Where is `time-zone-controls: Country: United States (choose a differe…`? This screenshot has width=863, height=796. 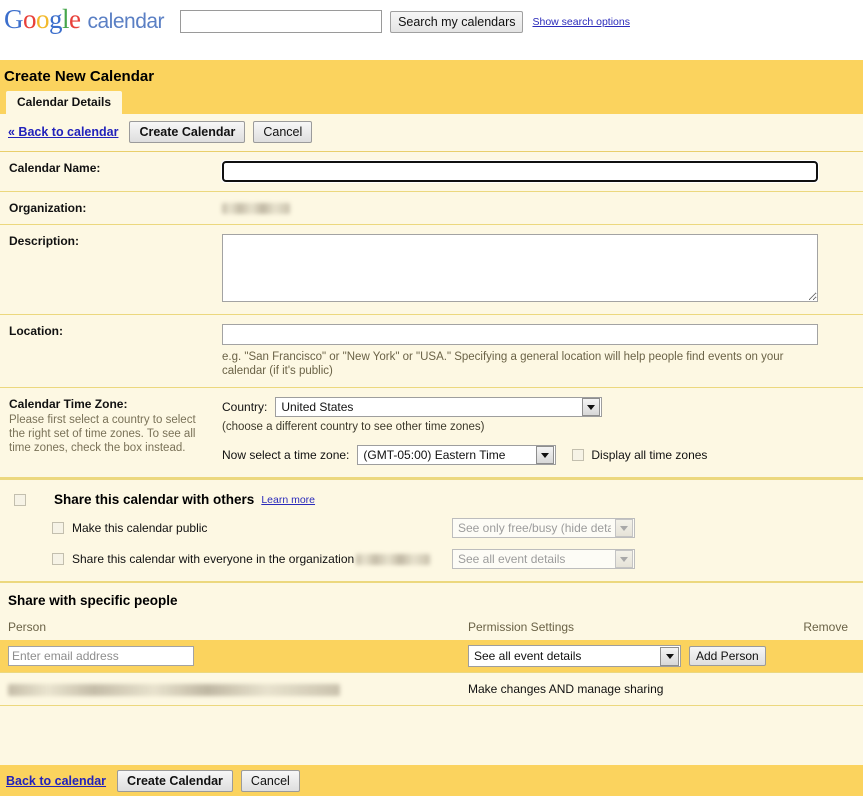 time-zone-controls: Country: United States (choose a differe… is located at coordinates (542, 432).